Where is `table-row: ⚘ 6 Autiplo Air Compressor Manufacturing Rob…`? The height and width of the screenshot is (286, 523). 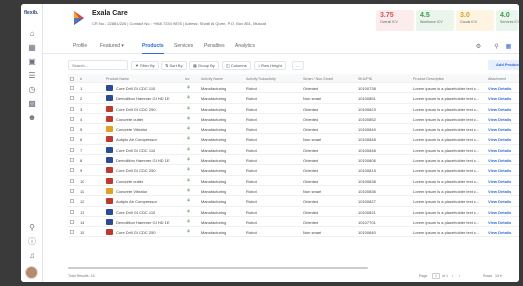 table-row: ⚘ 6 Autiplo Air Compressor Manufacturing Rob… is located at coordinates (293, 139).